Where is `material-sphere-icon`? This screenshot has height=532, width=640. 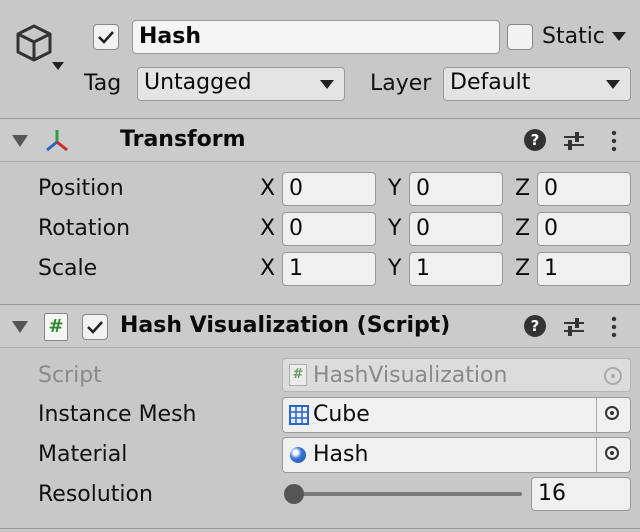
material-sphere-icon is located at coordinates (298, 455).